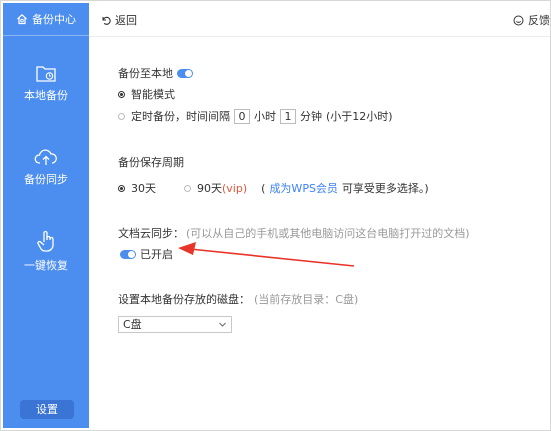  I want to click on disk-header: 设置本地备份存放的磁盘： (当前存放目录：C盘), so click(238, 299).